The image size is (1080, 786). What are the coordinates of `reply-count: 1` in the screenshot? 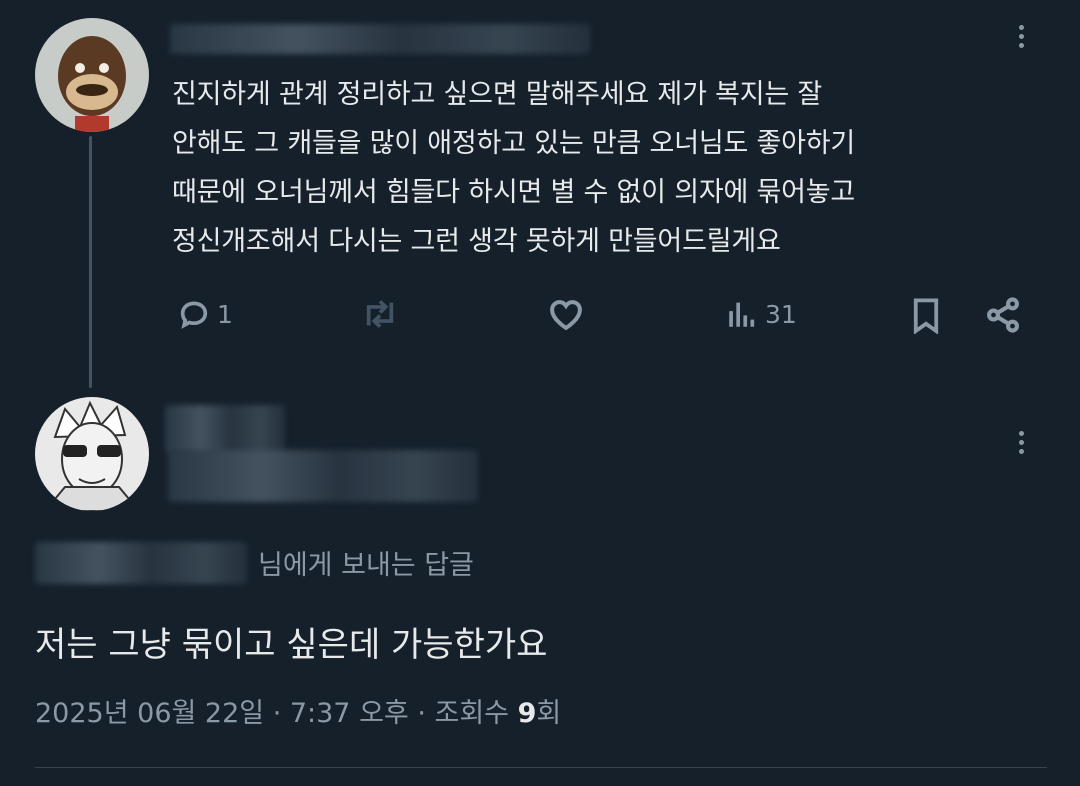 It's located at (225, 314).